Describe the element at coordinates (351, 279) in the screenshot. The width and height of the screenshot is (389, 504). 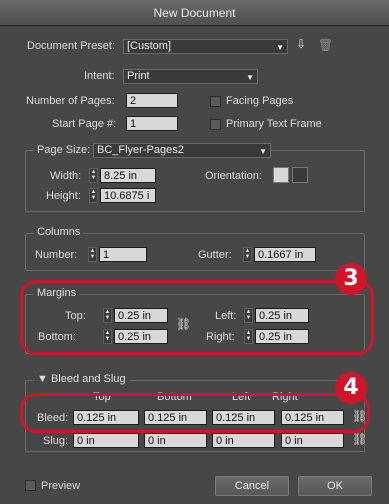
I see `badge-3: 3` at that location.